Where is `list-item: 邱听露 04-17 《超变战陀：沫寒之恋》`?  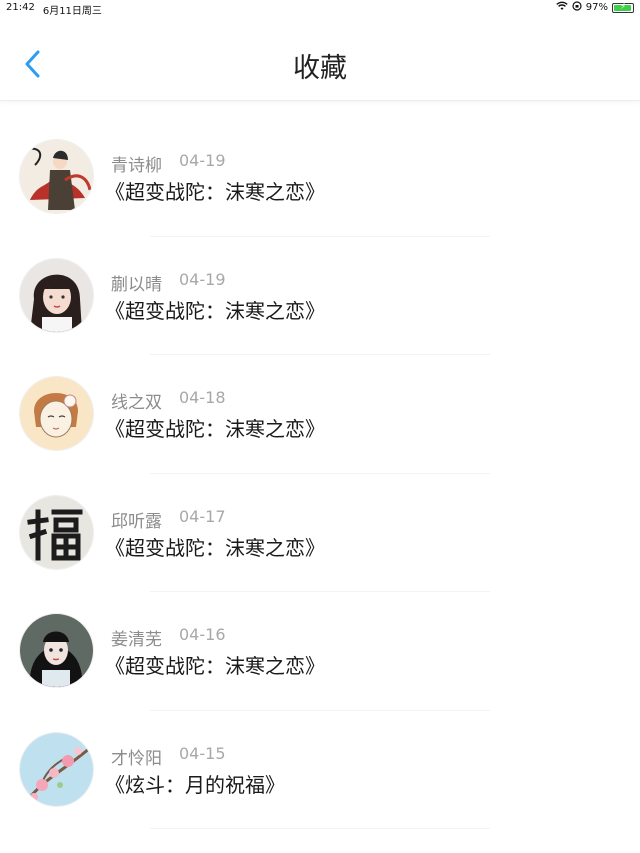 list-item: 邱听露 04-17 《超变战陀：沫寒之恋》 is located at coordinates (320, 533).